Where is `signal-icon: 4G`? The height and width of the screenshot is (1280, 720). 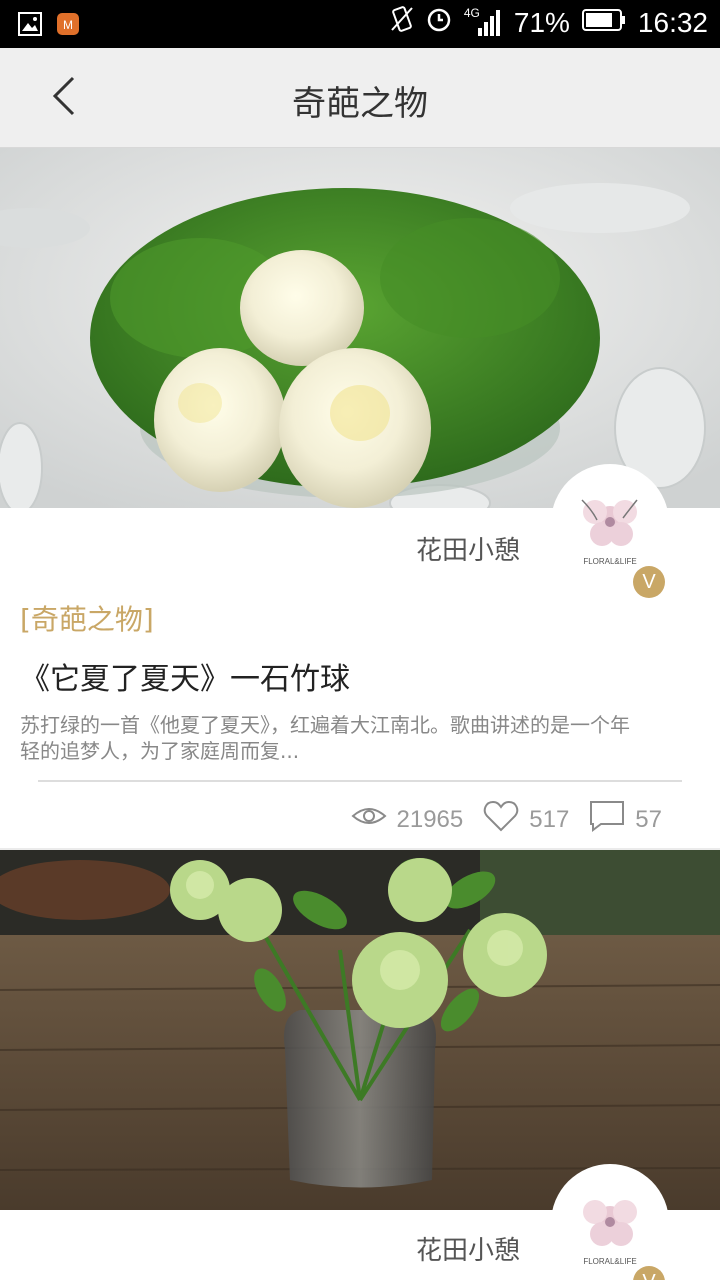
signal-icon: 4G is located at coordinates (483, 22).